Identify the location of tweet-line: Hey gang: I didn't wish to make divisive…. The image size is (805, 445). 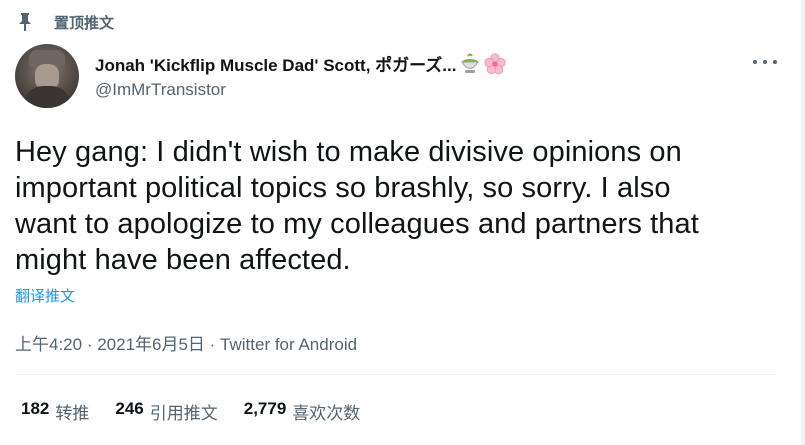
(348, 152).